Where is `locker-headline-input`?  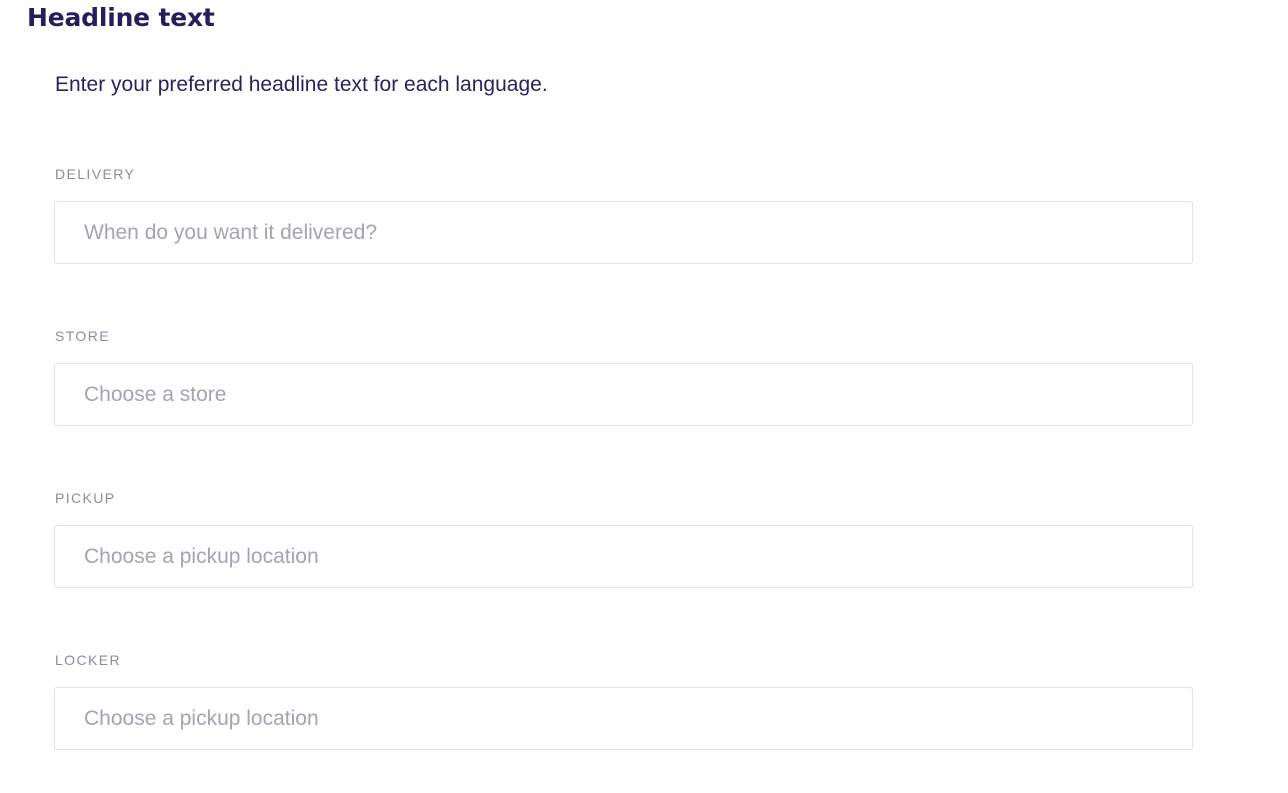 locker-headline-input is located at coordinates (623, 718).